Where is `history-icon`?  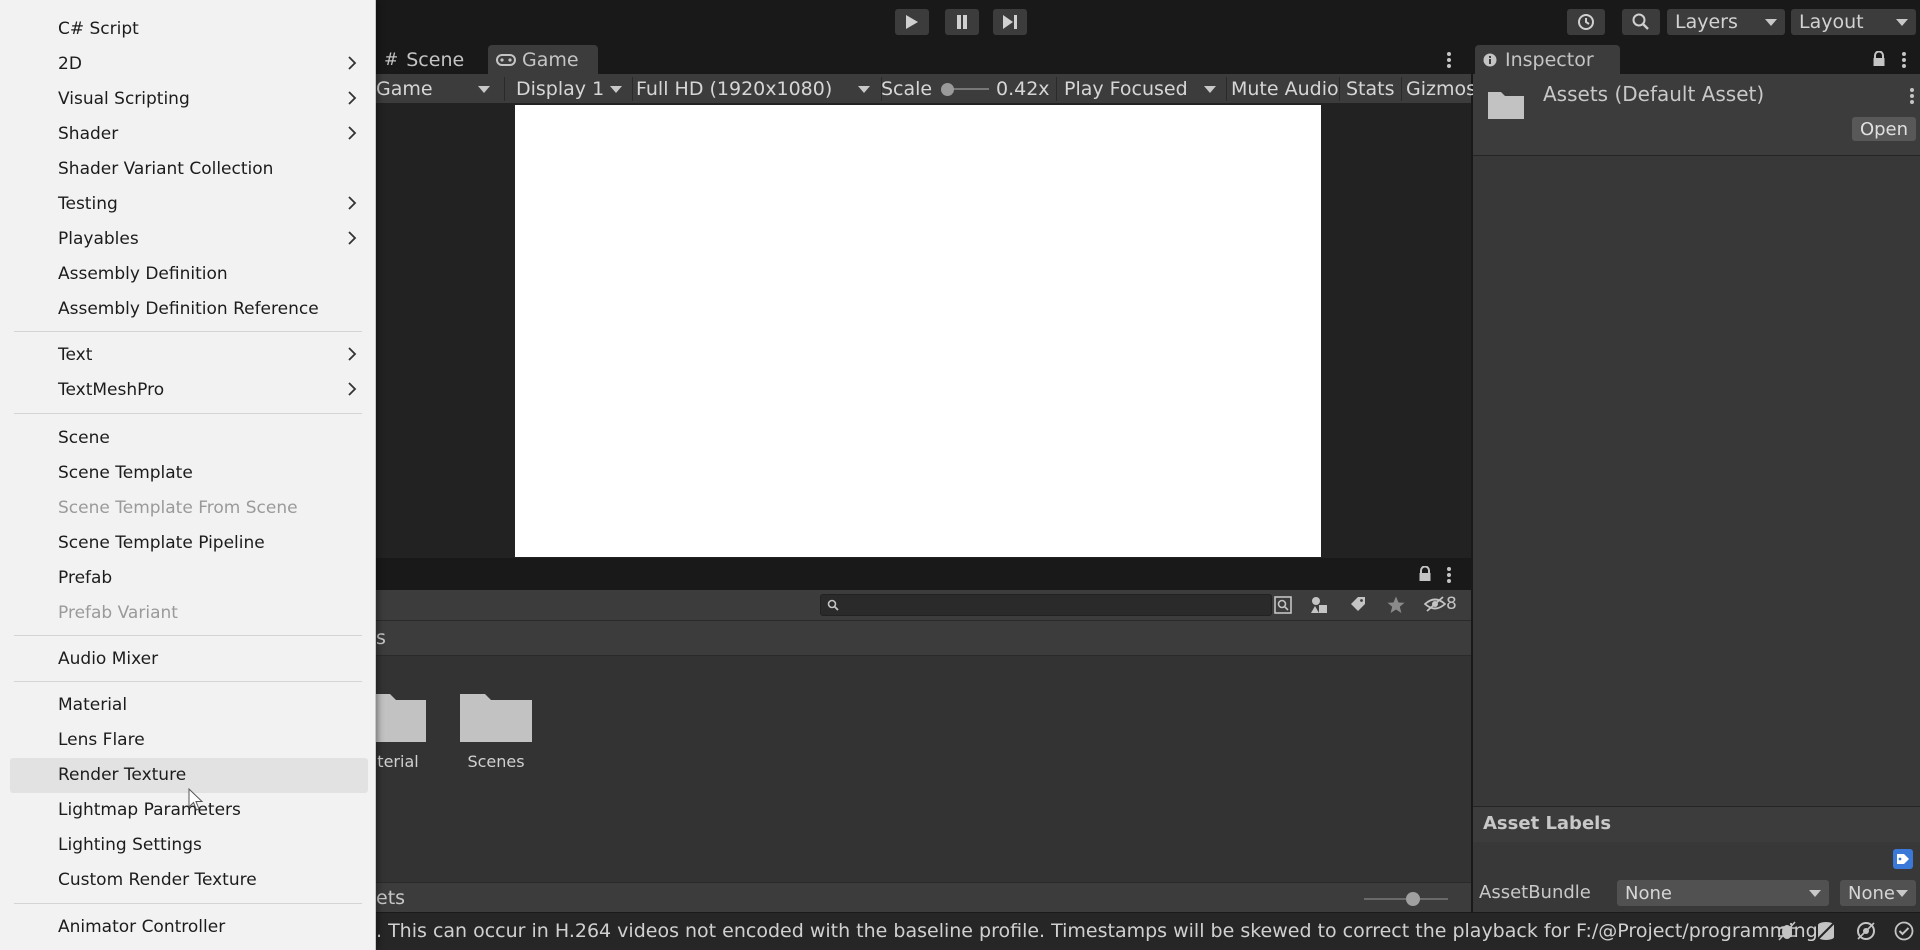 history-icon is located at coordinates (1586, 22).